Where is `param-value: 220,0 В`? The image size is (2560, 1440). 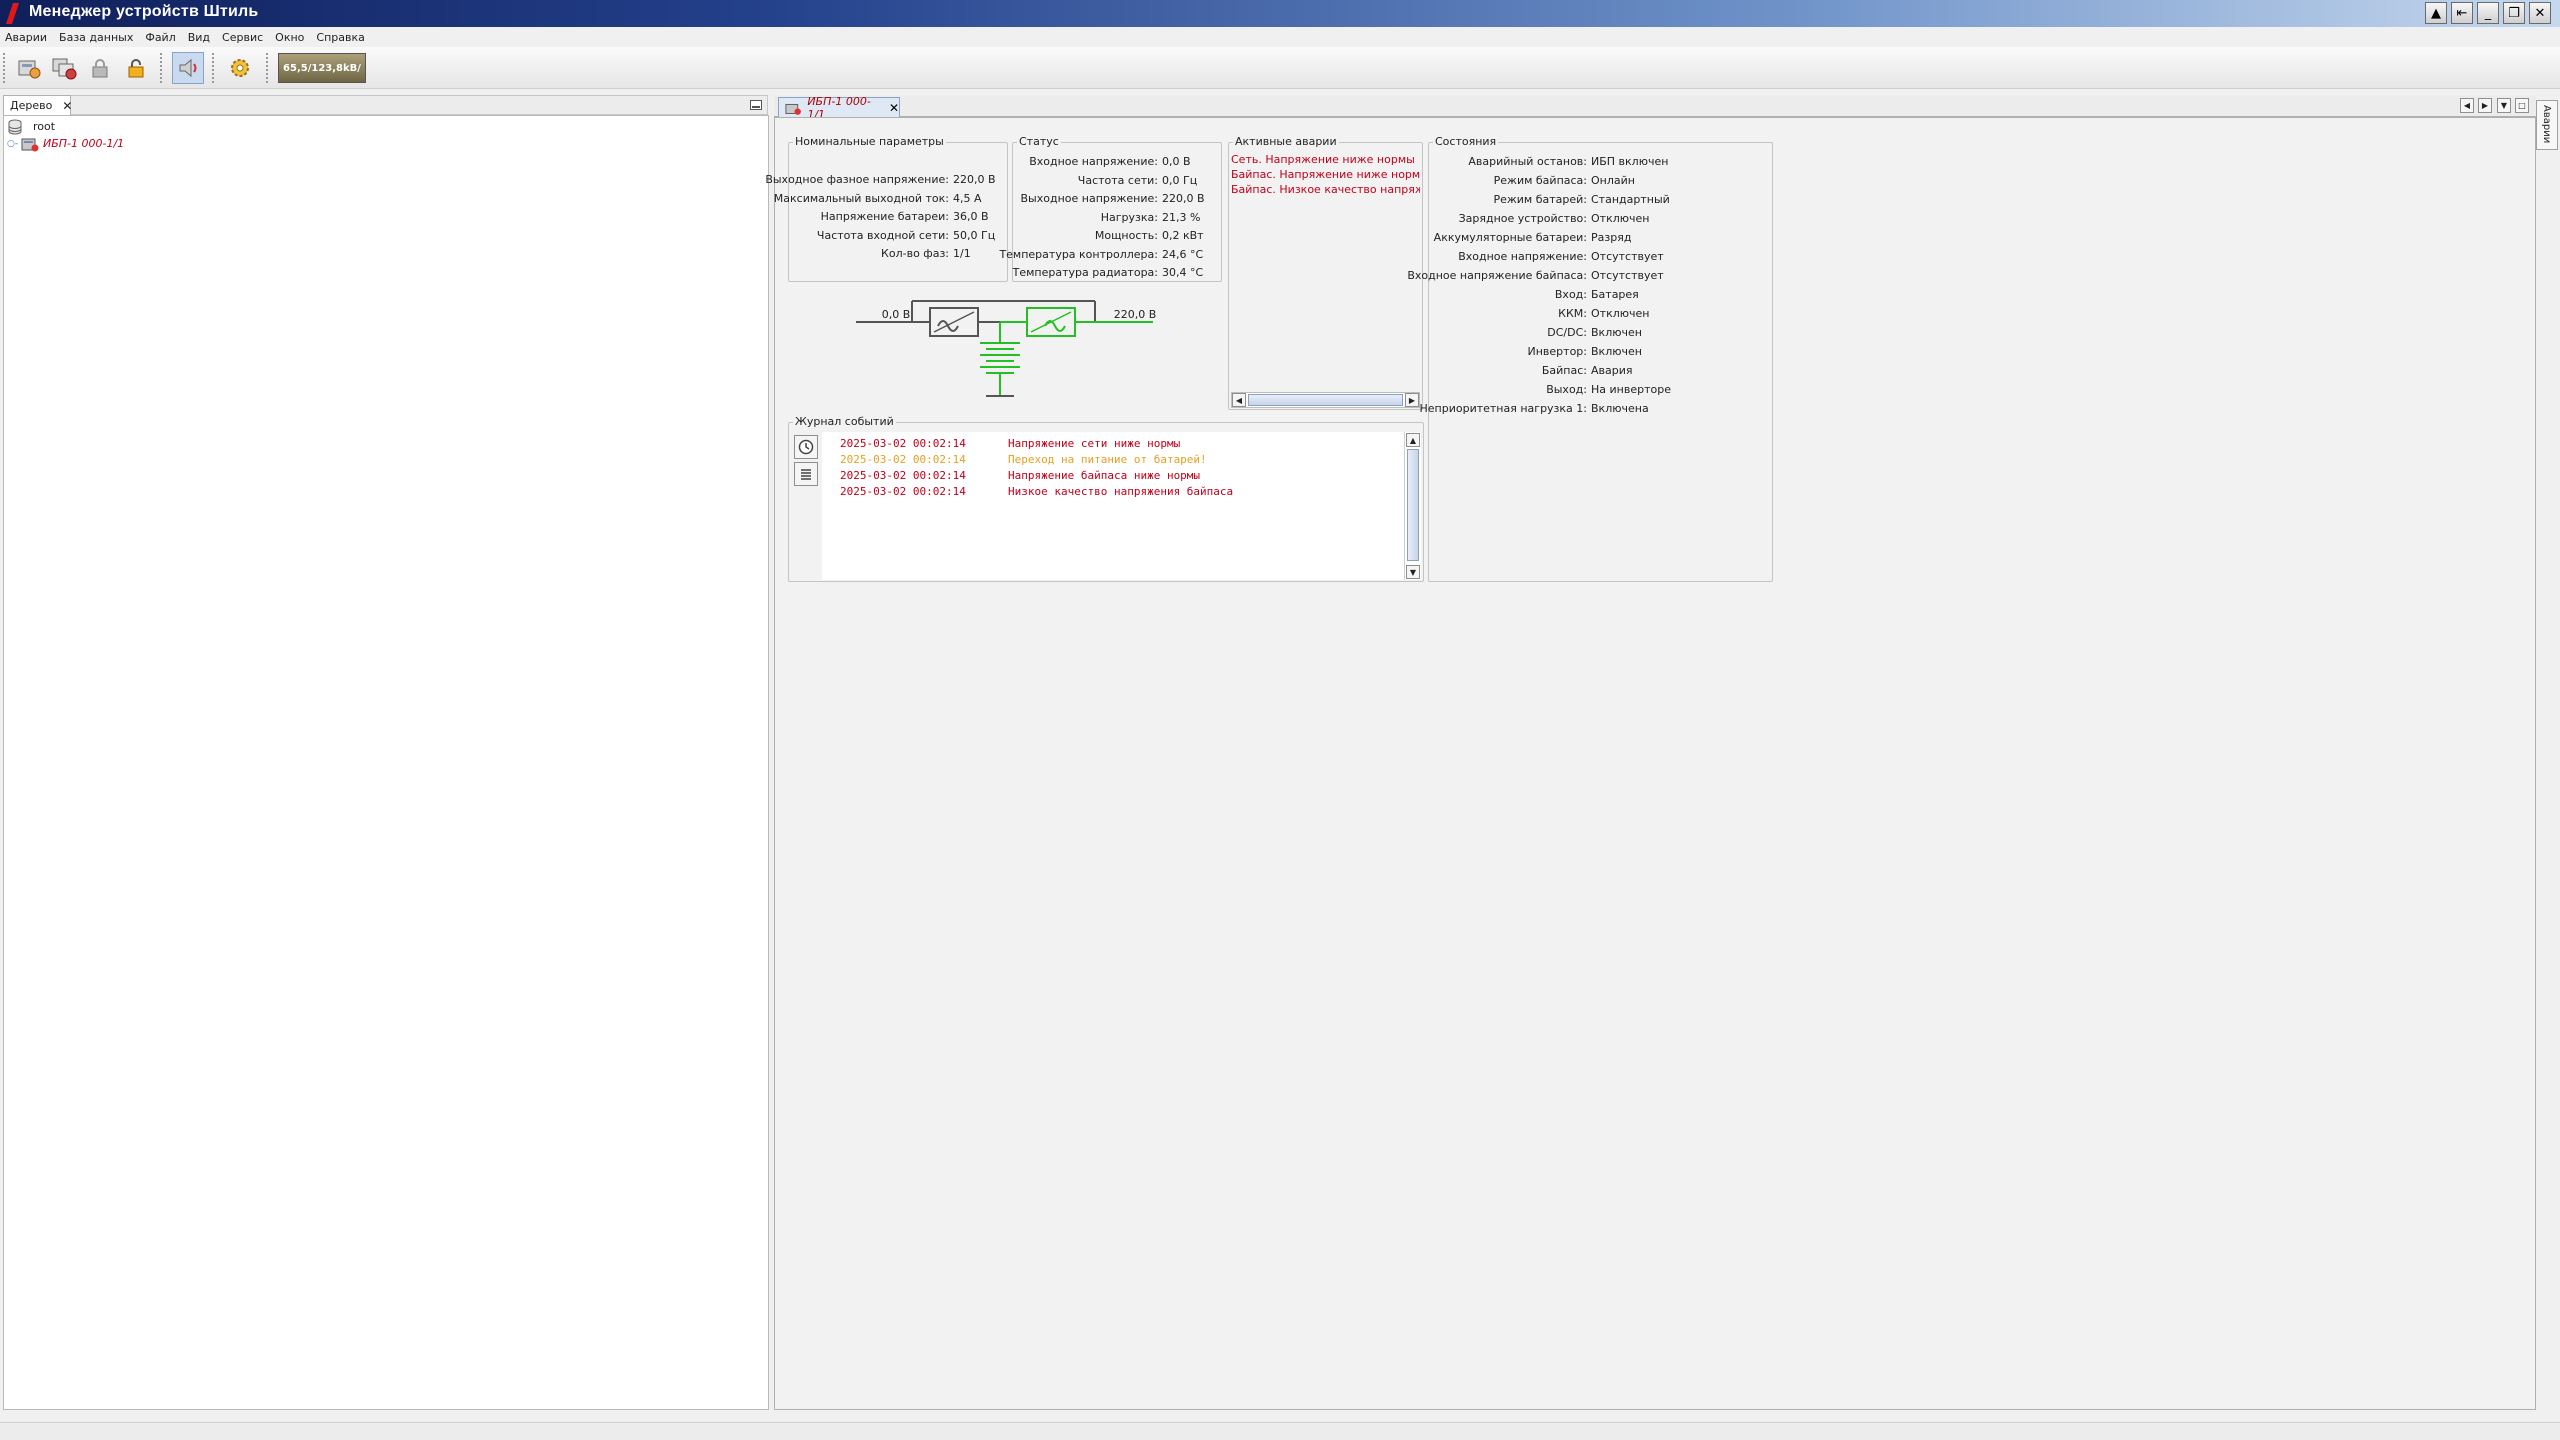 param-value: 220,0 В is located at coordinates (974, 179).